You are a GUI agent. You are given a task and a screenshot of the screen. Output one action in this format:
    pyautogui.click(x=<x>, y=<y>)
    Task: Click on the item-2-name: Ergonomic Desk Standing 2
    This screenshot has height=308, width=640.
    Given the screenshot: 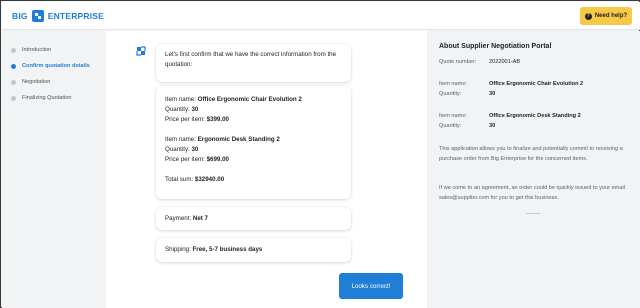 What is the action you would take?
    pyautogui.click(x=238, y=139)
    